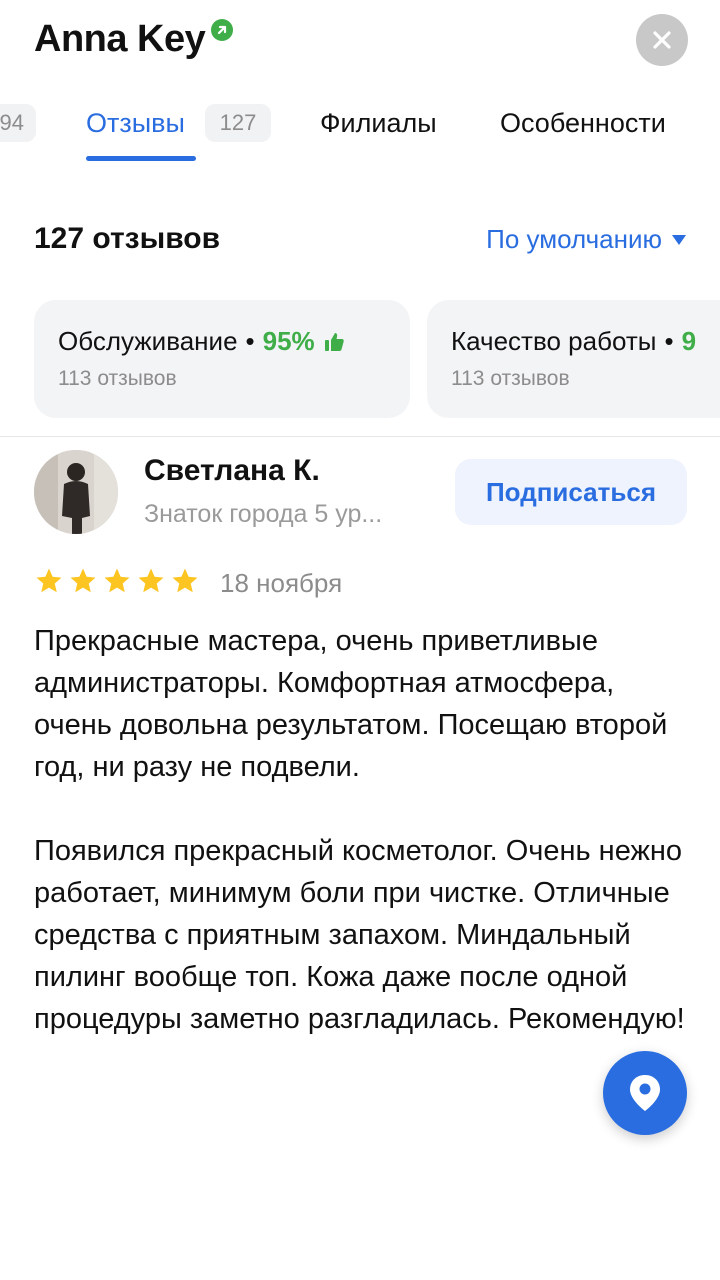  I want to click on sort-label: По умолчанию, so click(574, 239).